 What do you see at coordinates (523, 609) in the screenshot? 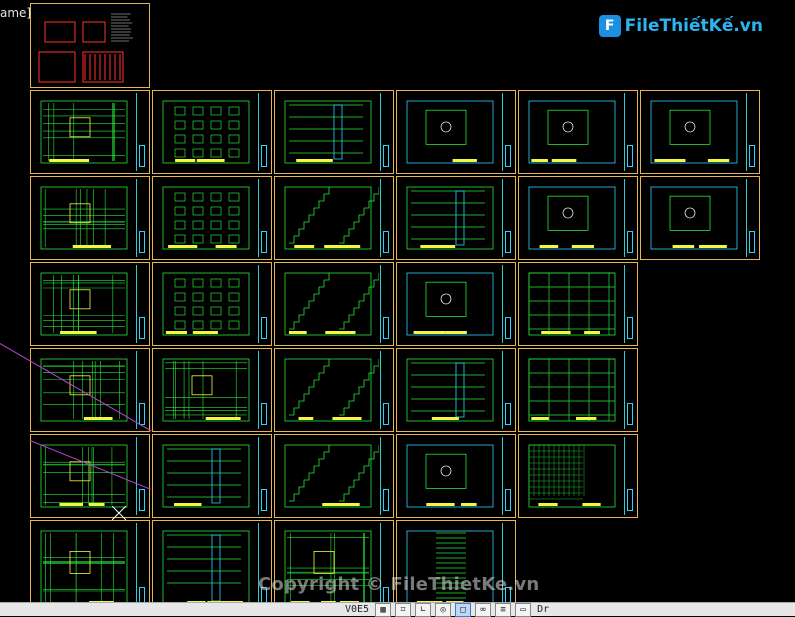
I see `model-icon: ▭` at bounding box center [523, 609].